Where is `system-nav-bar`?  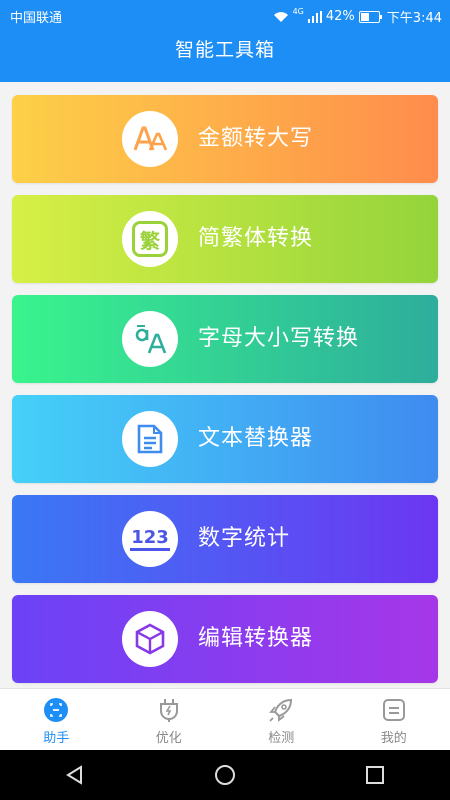 system-nav-bar is located at coordinates (225, 775).